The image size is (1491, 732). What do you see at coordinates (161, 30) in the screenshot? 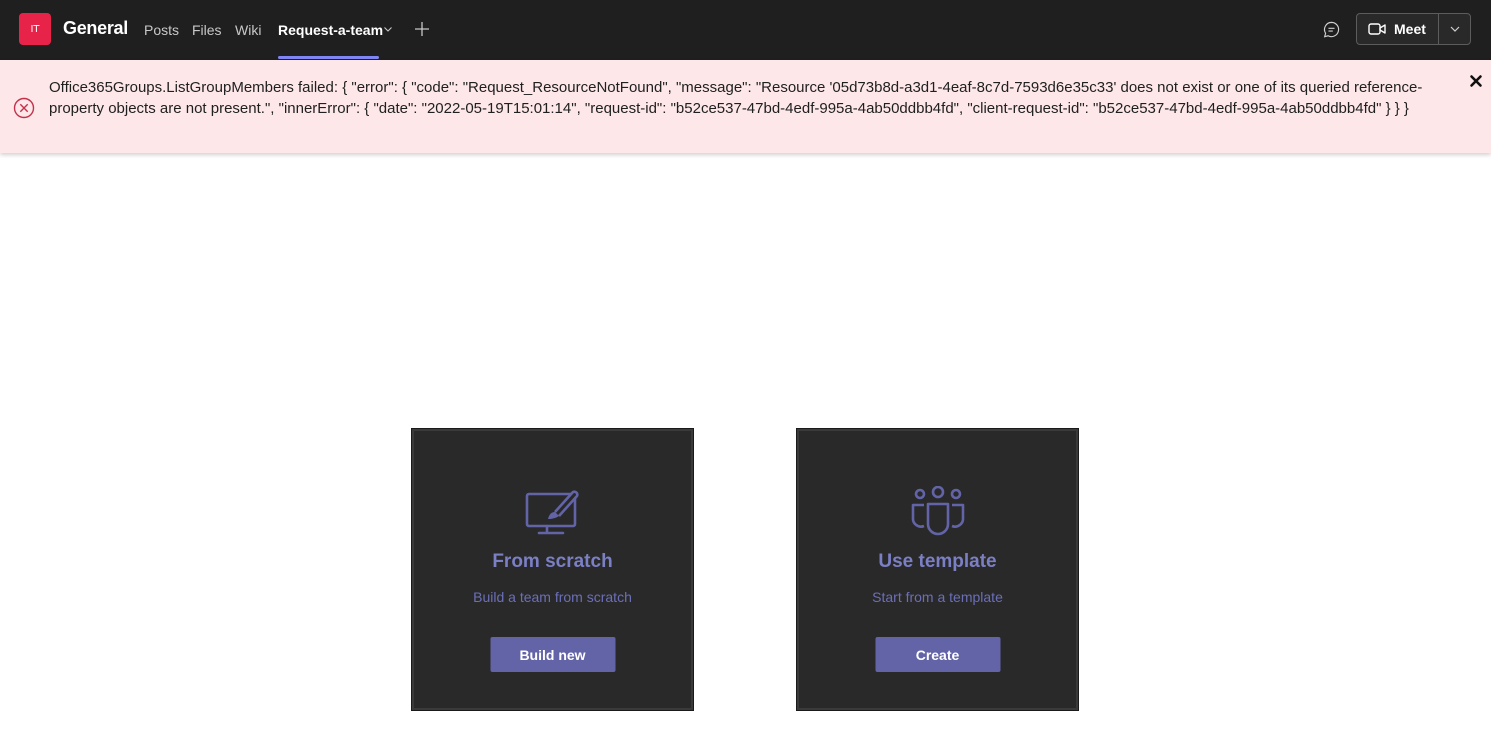
I see `tab-posts: Posts` at bounding box center [161, 30].